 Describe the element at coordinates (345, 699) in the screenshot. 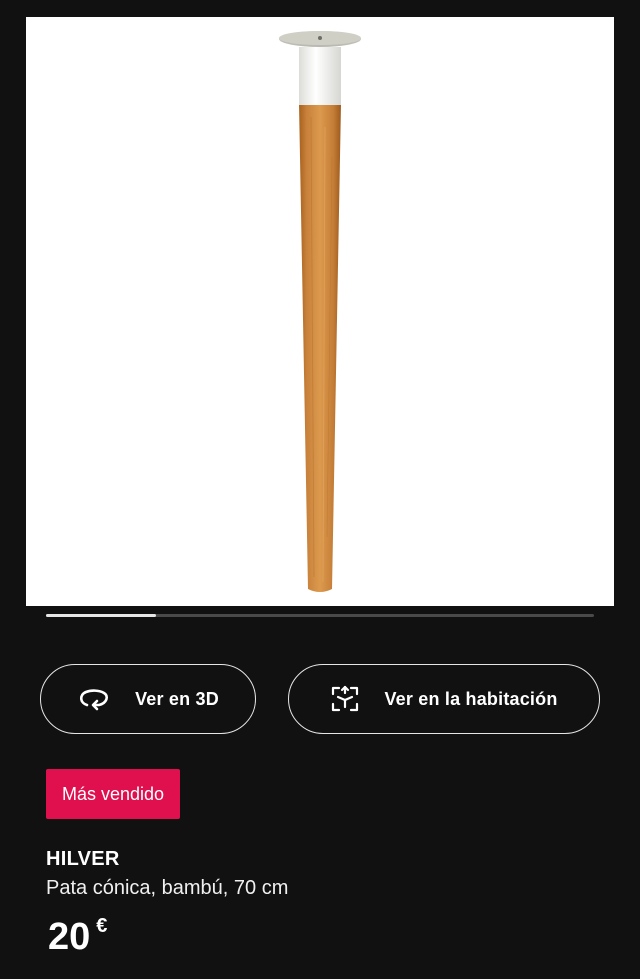

I see `augmented-reality-icon` at that location.